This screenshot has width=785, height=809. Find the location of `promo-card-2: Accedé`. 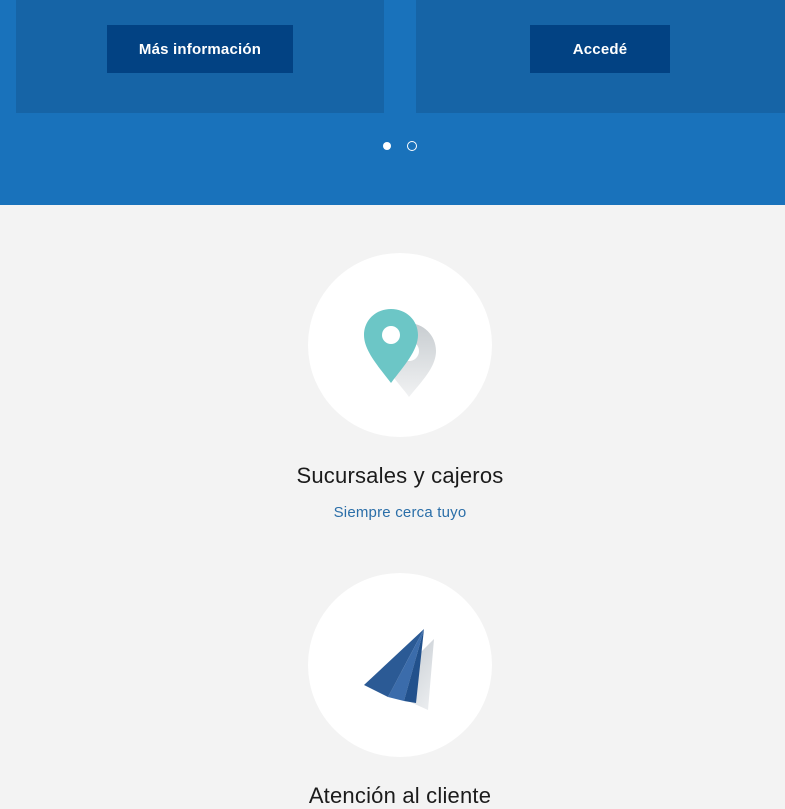

promo-card-2: Accedé is located at coordinates (600, 56).